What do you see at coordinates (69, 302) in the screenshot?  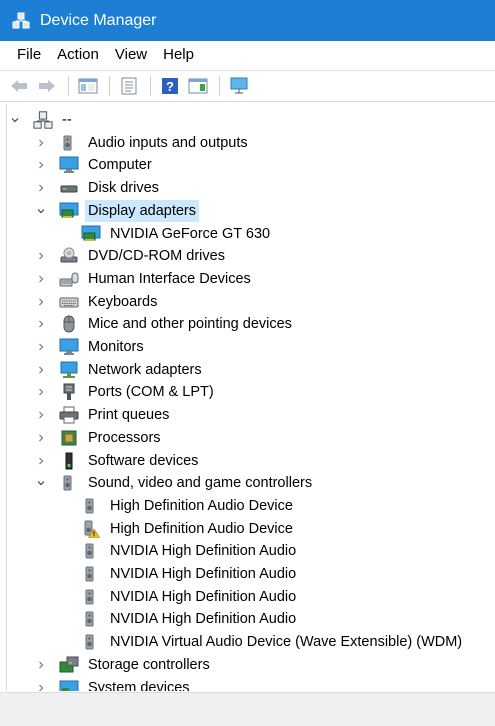 I see `keyboard-icon` at bounding box center [69, 302].